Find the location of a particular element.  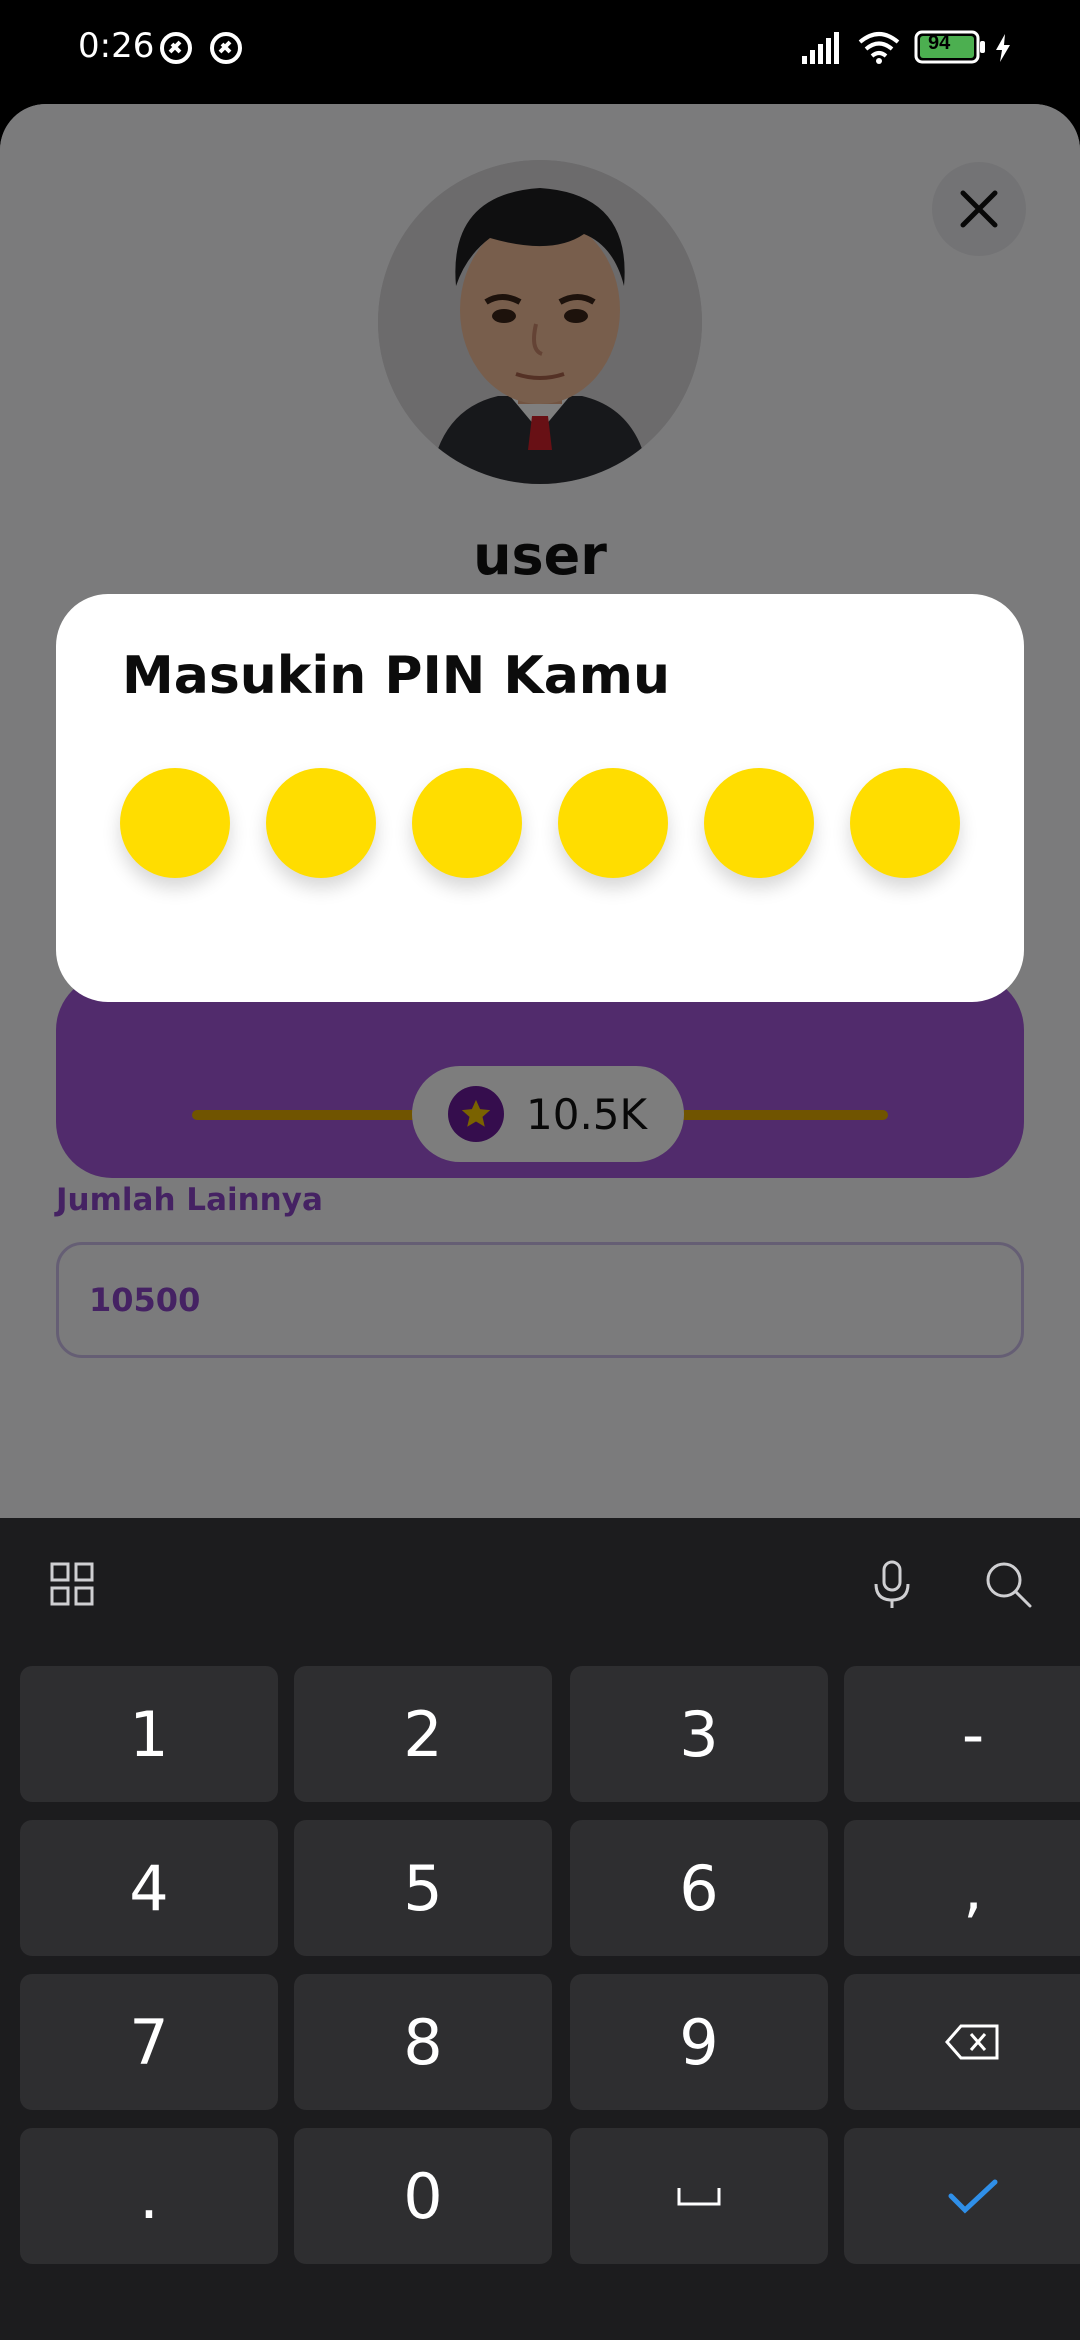

key-9: 9 is located at coordinates (699, 2042).